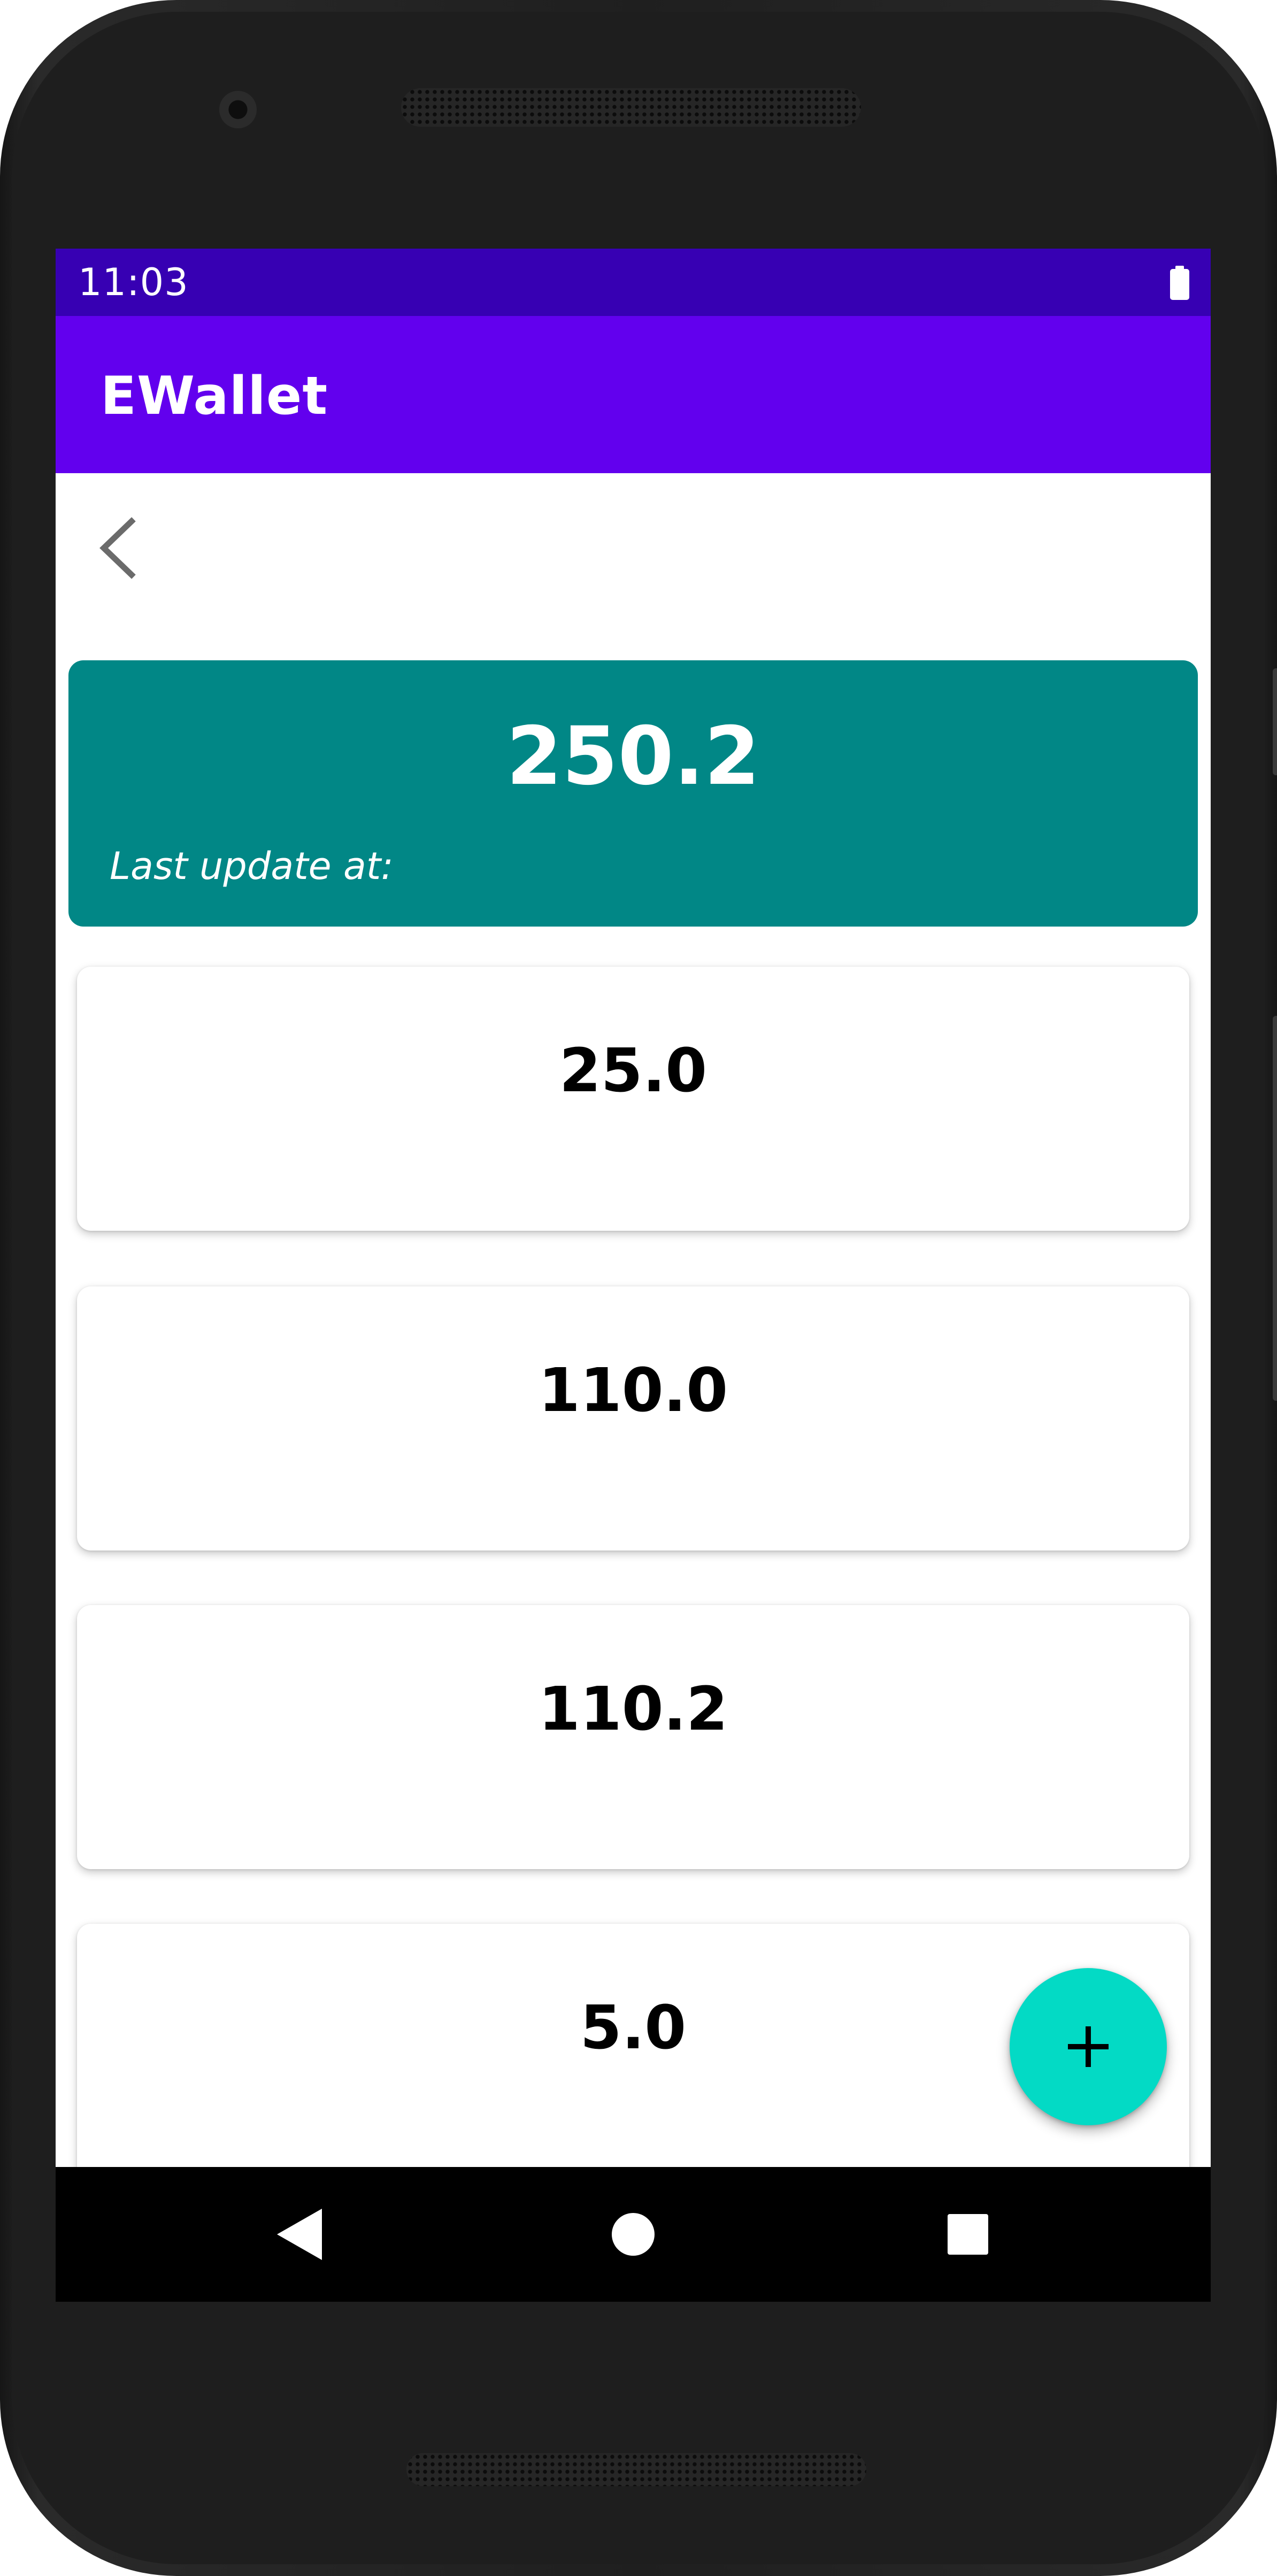 This screenshot has width=1277, height=2576. I want to click on transaction-card: 110.0, so click(633, 1419).